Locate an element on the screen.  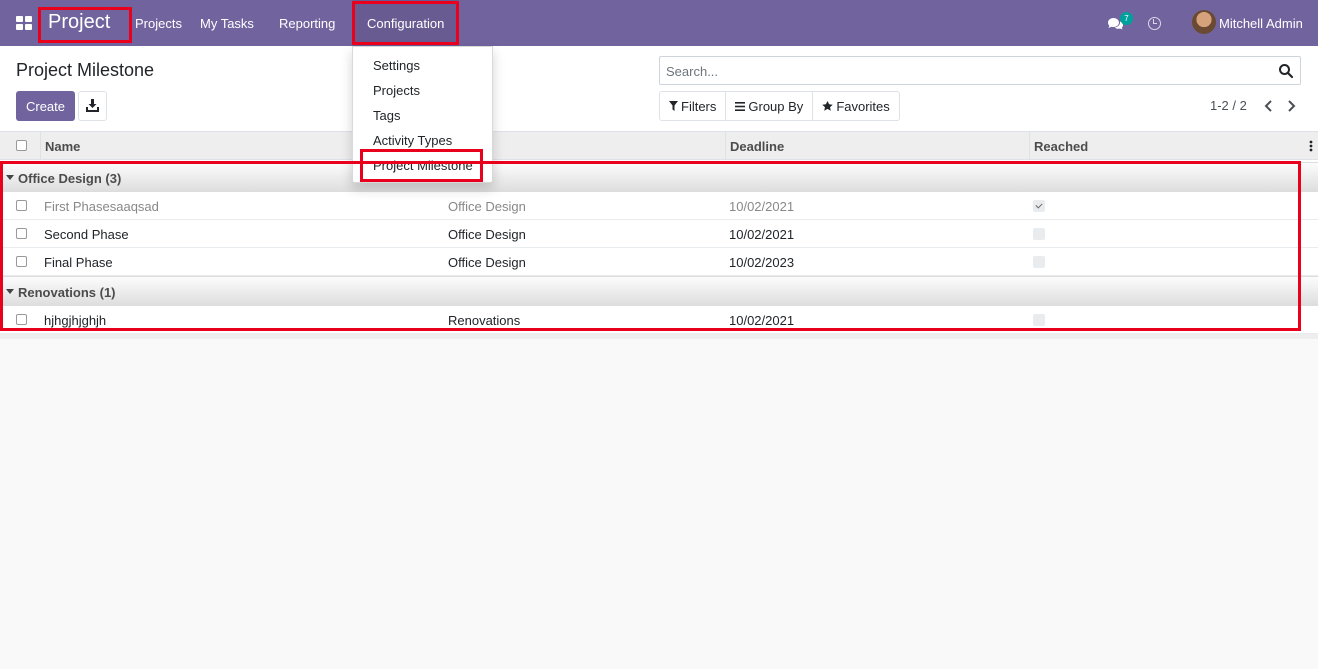
page-title: Project Milestone is located at coordinates (85, 70).